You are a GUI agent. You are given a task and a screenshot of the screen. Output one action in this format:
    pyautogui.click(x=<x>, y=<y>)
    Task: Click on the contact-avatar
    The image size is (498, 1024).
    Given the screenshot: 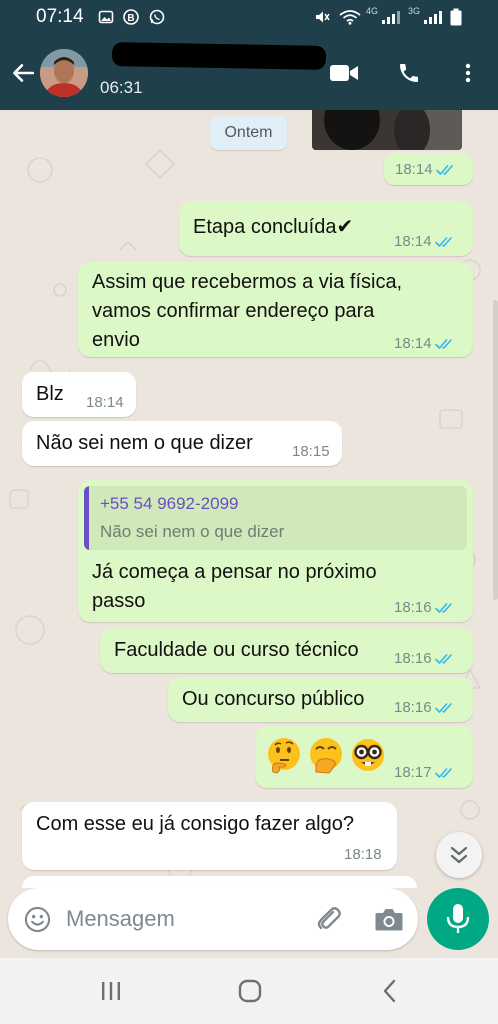 What is the action you would take?
    pyautogui.click(x=64, y=73)
    